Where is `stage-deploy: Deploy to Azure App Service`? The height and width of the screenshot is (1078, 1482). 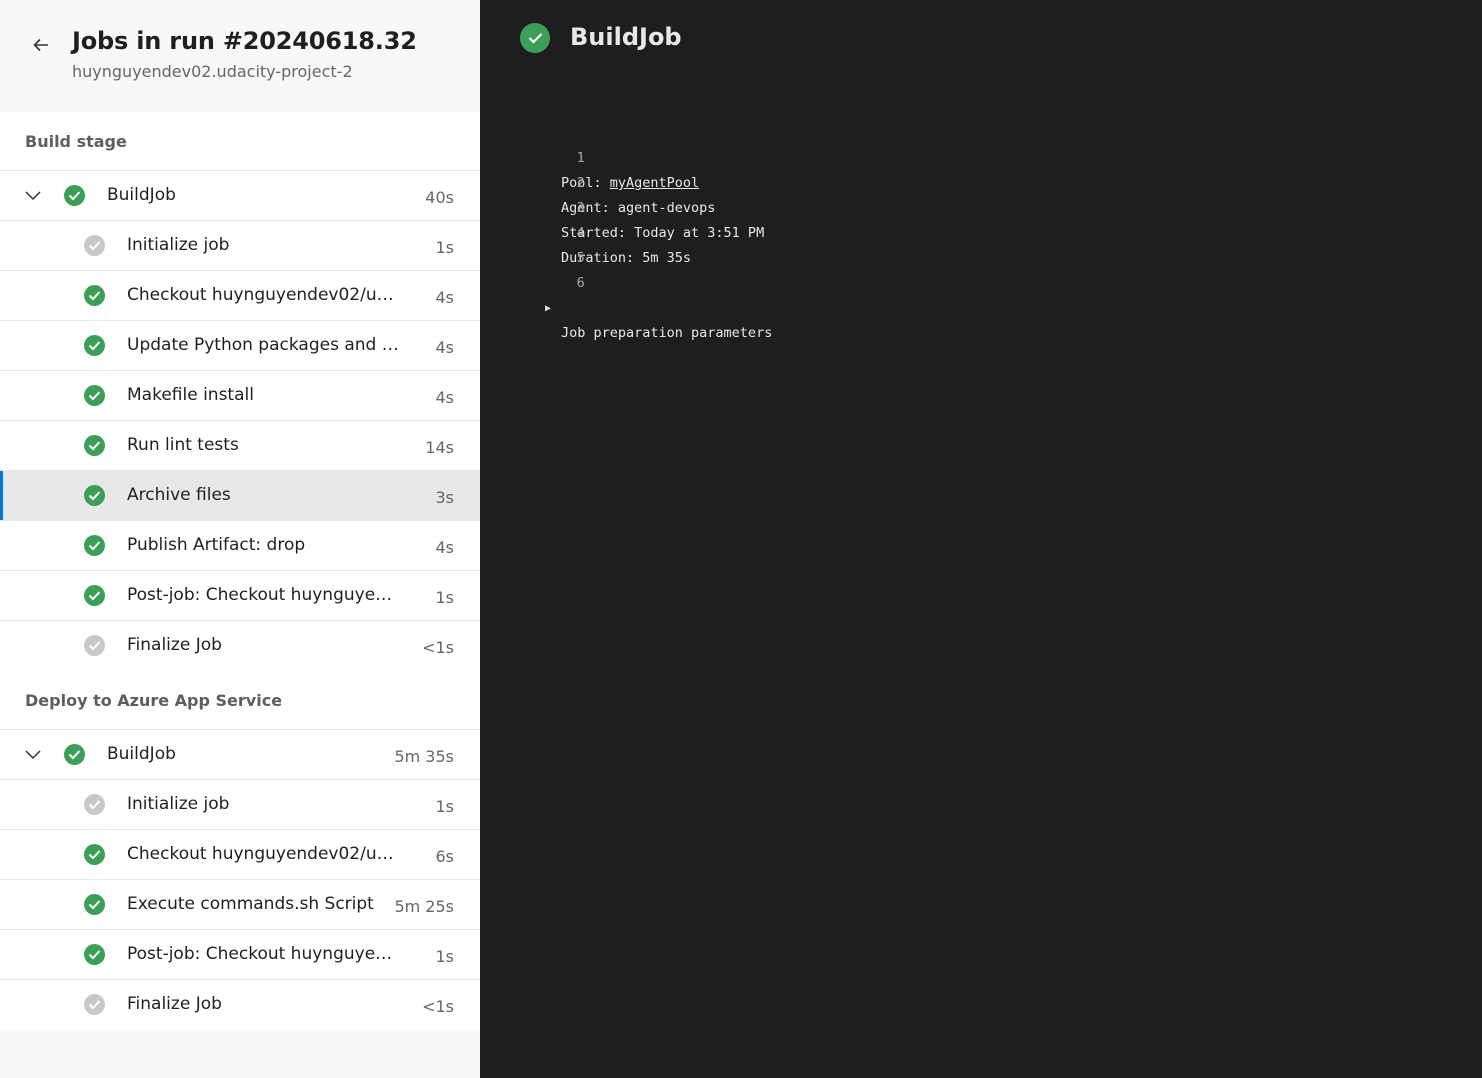 stage-deploy: Deploy to Azure App Service is located at coordinates (240, 700).